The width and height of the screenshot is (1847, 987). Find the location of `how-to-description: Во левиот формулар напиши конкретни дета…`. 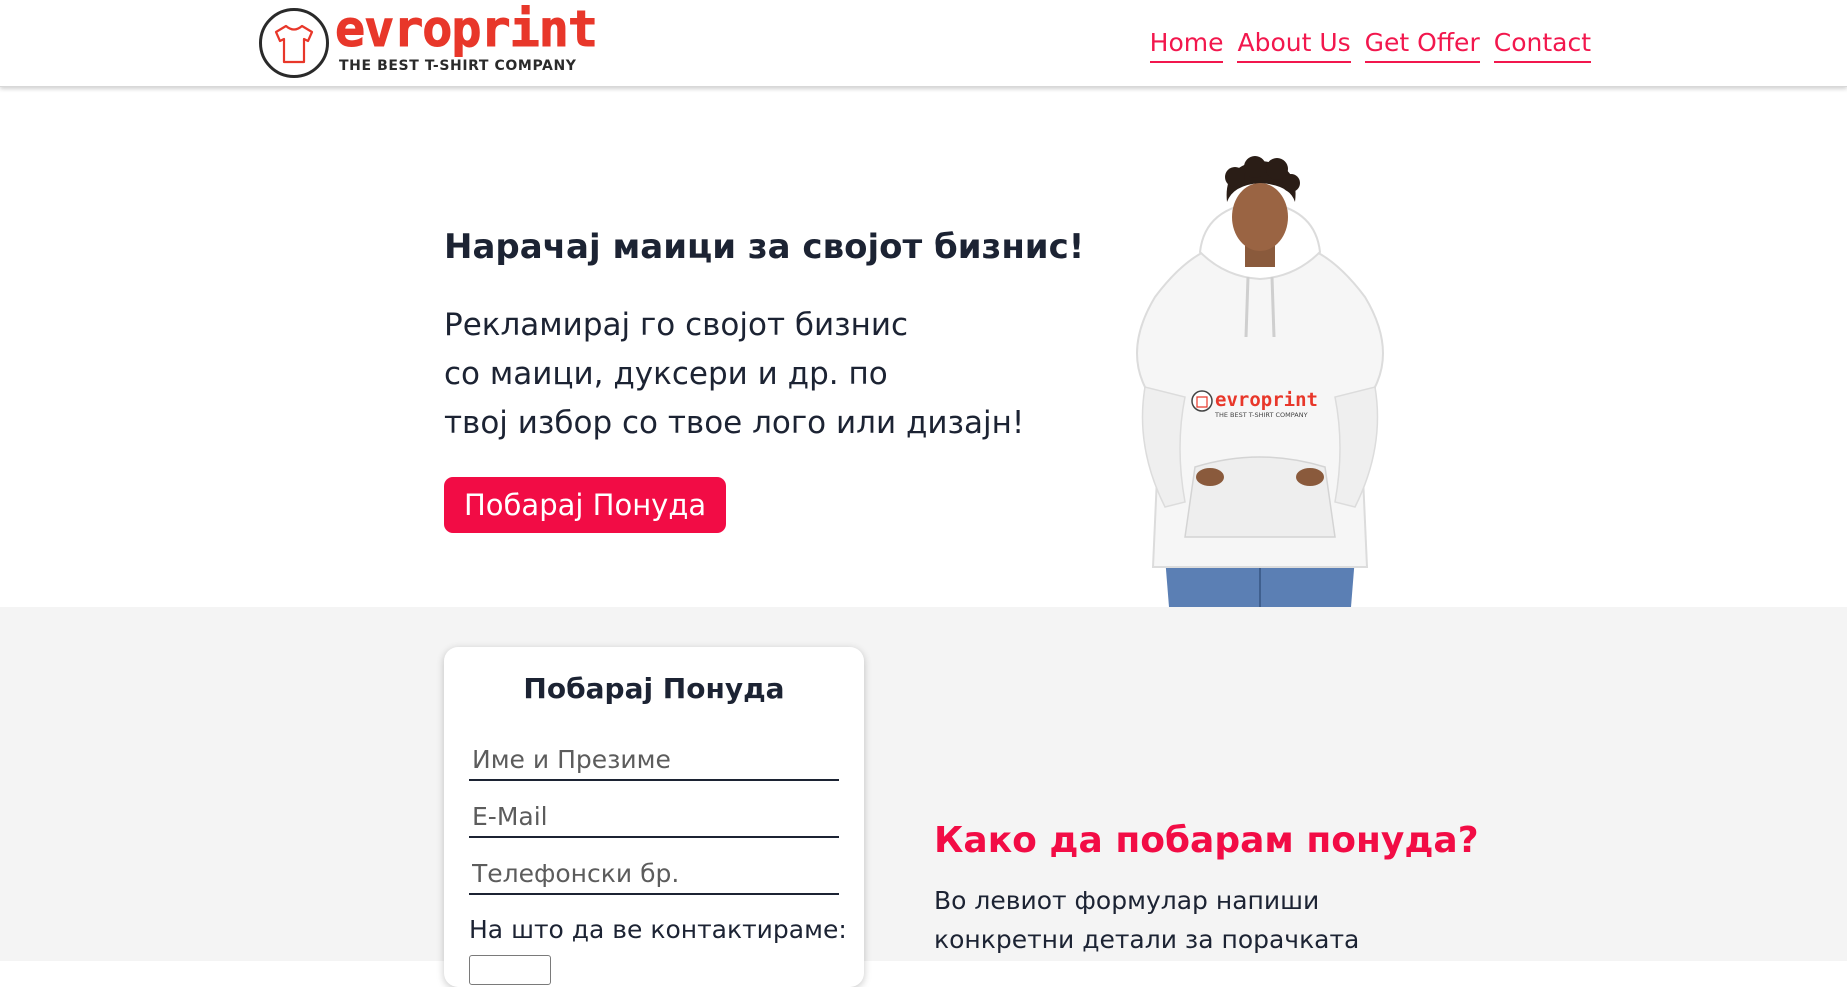

how-to-description: Во левиот формулар напиши конкретни дета… is located at coordinates (1146, 920).